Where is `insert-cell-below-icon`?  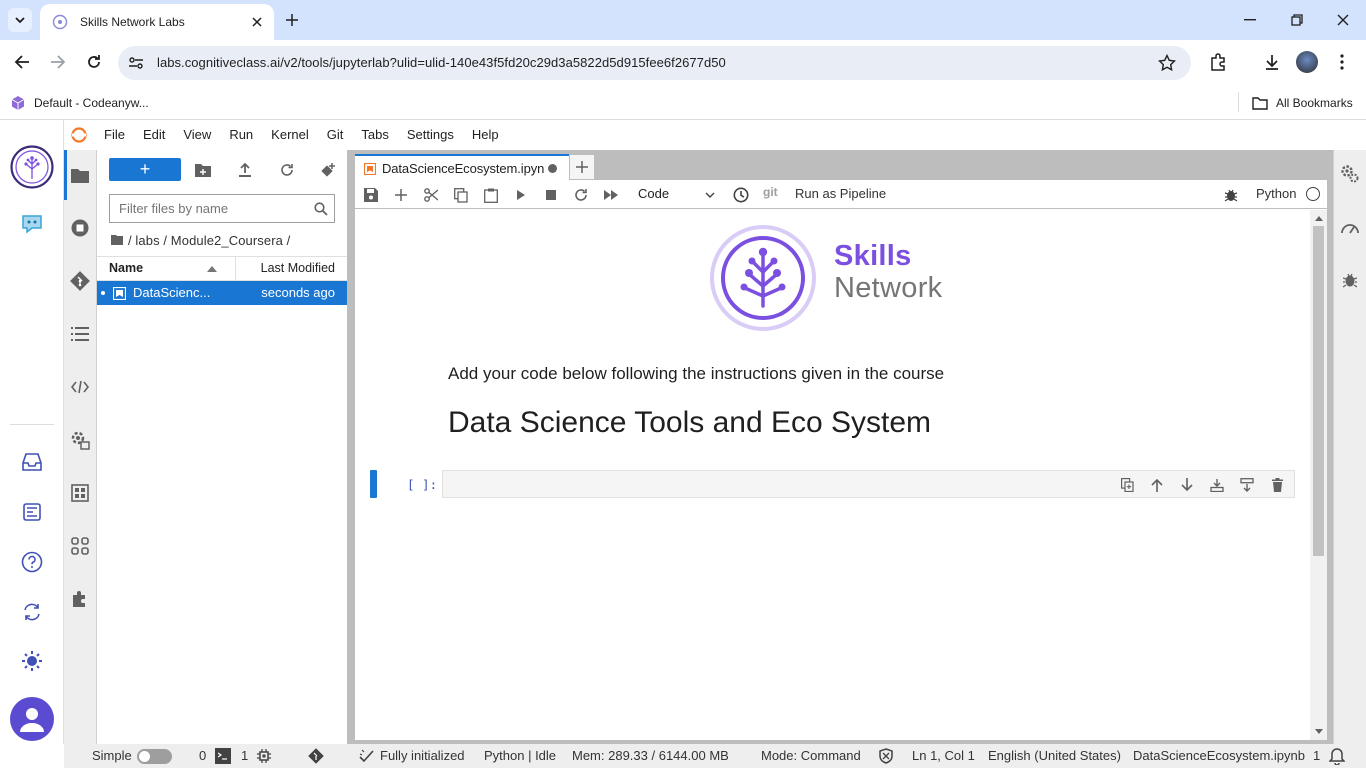 insert-cell-below-icon is located at coordinates (1247, 485).